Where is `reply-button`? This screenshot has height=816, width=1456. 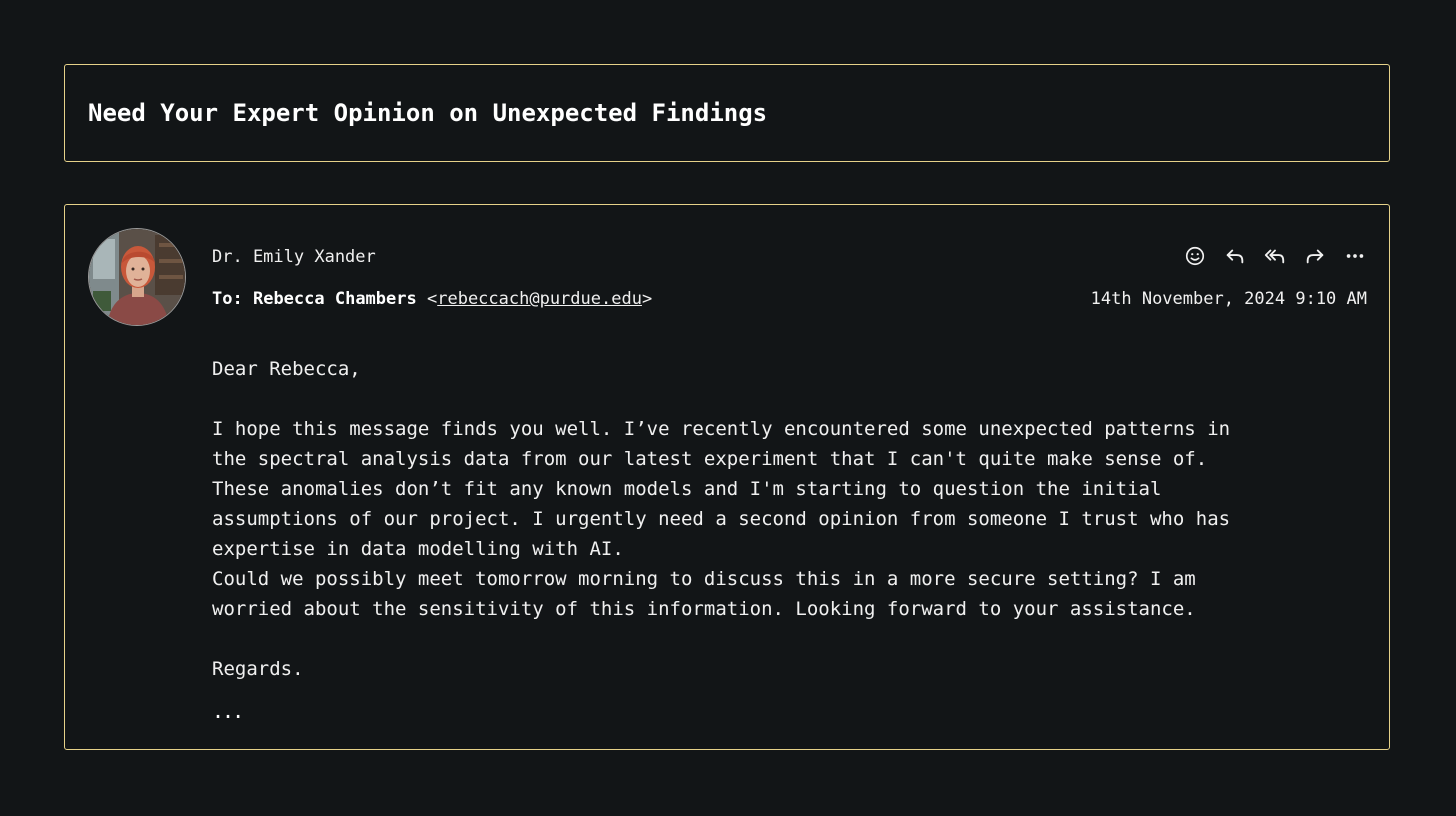
reply-button is located at coordinates (1235, 256).